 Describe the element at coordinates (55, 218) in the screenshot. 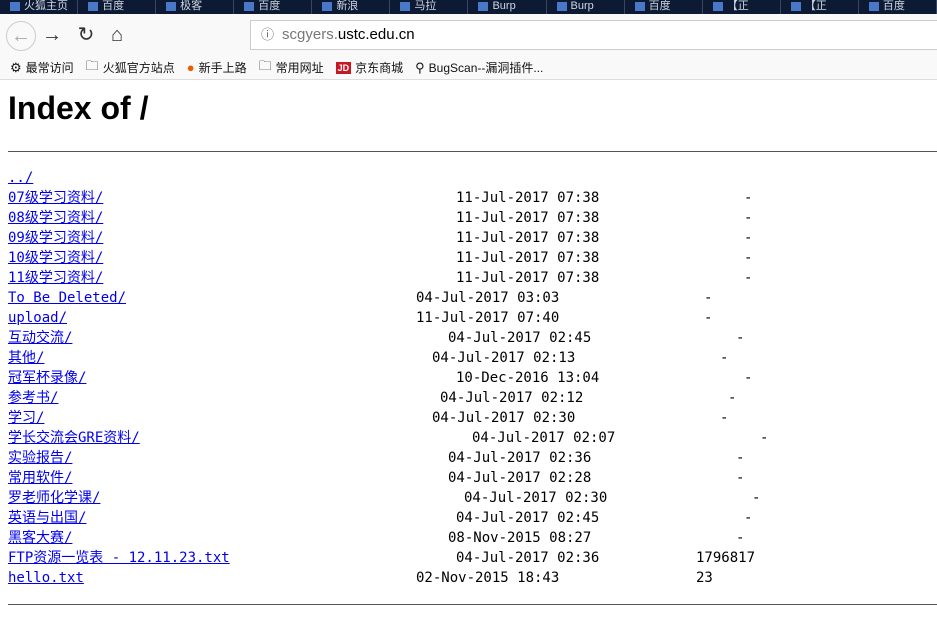

I see `entry-link: 08级学习资料/` at that location.